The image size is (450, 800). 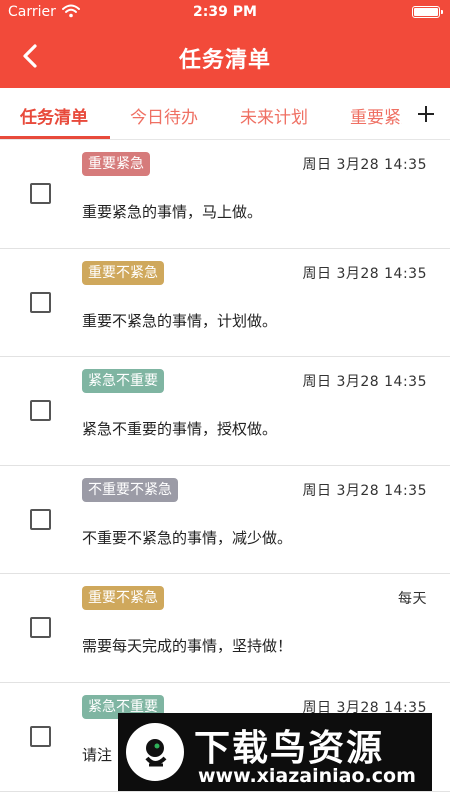 I want to click on tab-task-list: 任务清单, so click(x=54, y=115).